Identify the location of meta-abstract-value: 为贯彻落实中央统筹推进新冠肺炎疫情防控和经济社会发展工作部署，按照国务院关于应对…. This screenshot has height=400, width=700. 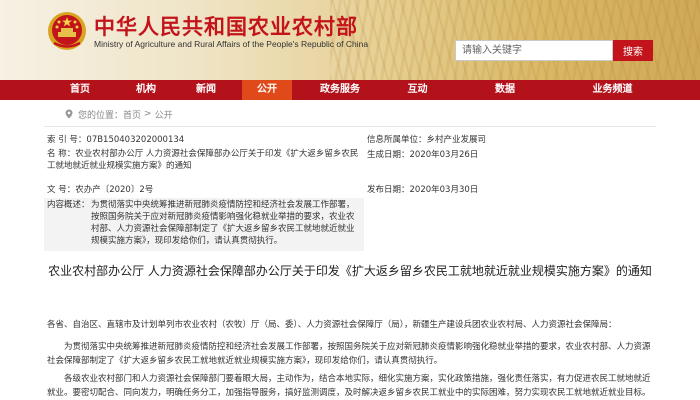
(223, 223).